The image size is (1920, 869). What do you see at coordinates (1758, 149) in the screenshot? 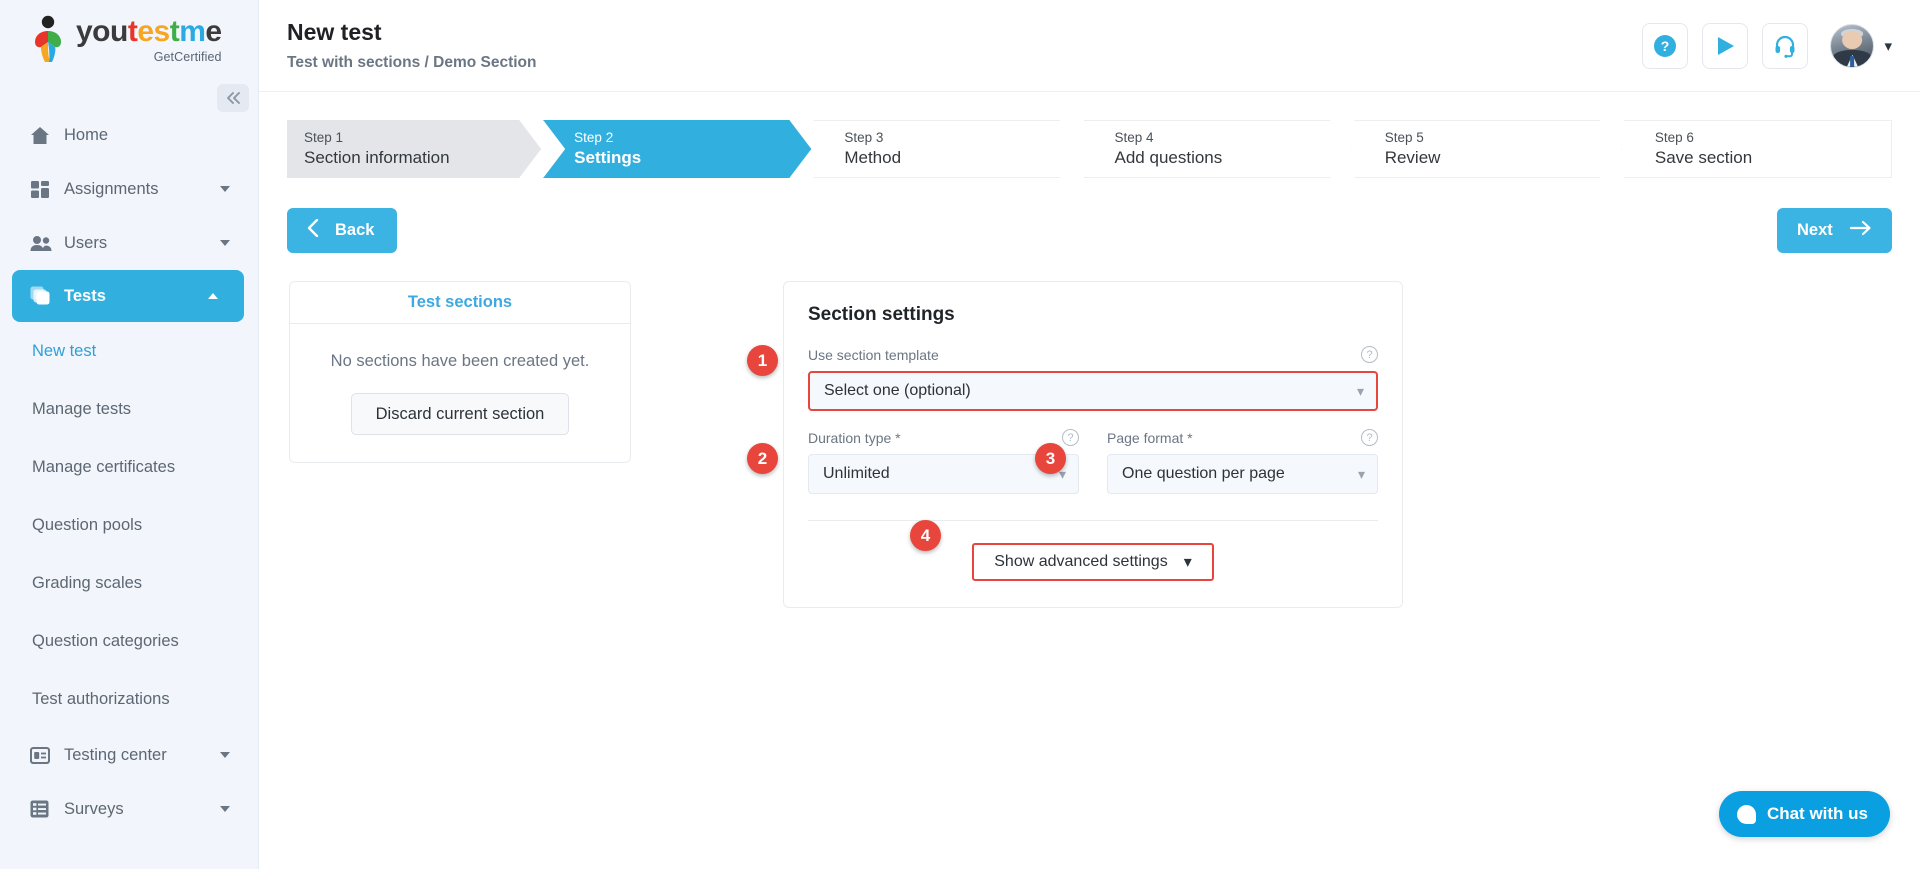
I see `step-6-save-section: Step 6 Save section` at bounding box center [1758, 149].